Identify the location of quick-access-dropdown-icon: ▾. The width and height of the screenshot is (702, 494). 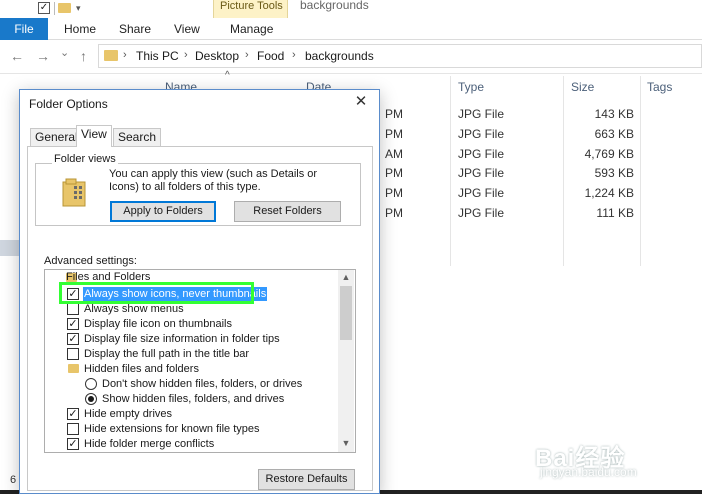
(82, 9).